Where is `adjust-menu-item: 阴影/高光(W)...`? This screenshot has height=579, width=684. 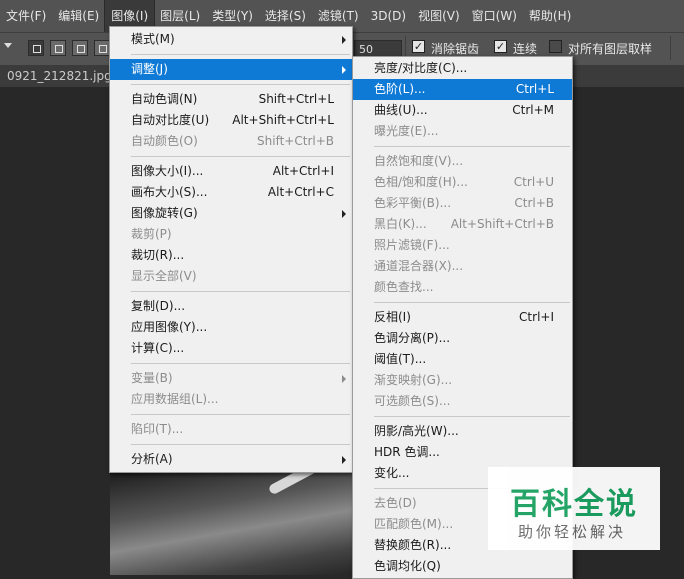
adjust-menu-item: 阴影/高光(W)... is located at coordinates (462, 431).